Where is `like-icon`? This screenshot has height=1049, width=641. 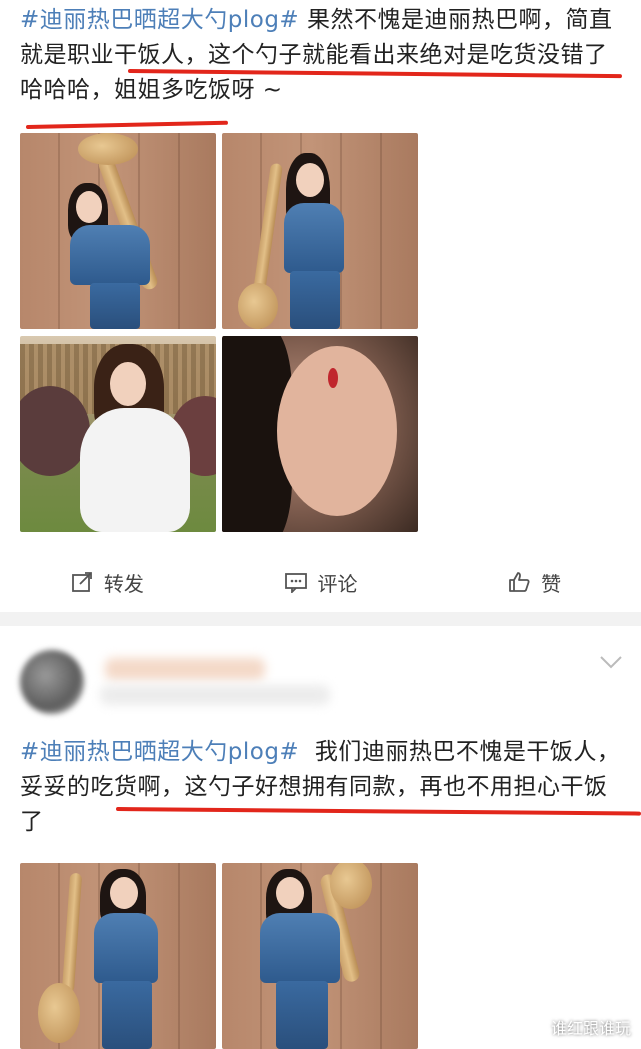
like-icon is located at coordinates (519, 582).